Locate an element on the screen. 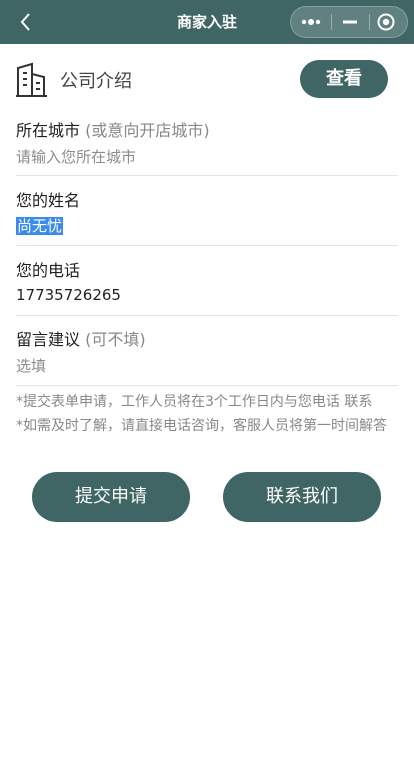  name-input: 尚无忧 is located at coordinates (40, 225).